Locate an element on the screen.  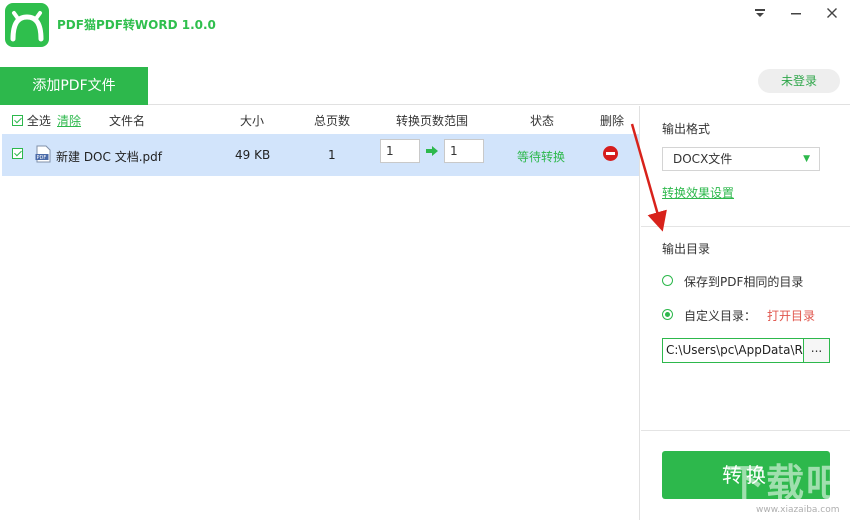
login-button: 未登录 is located at coordinates (799, 81).